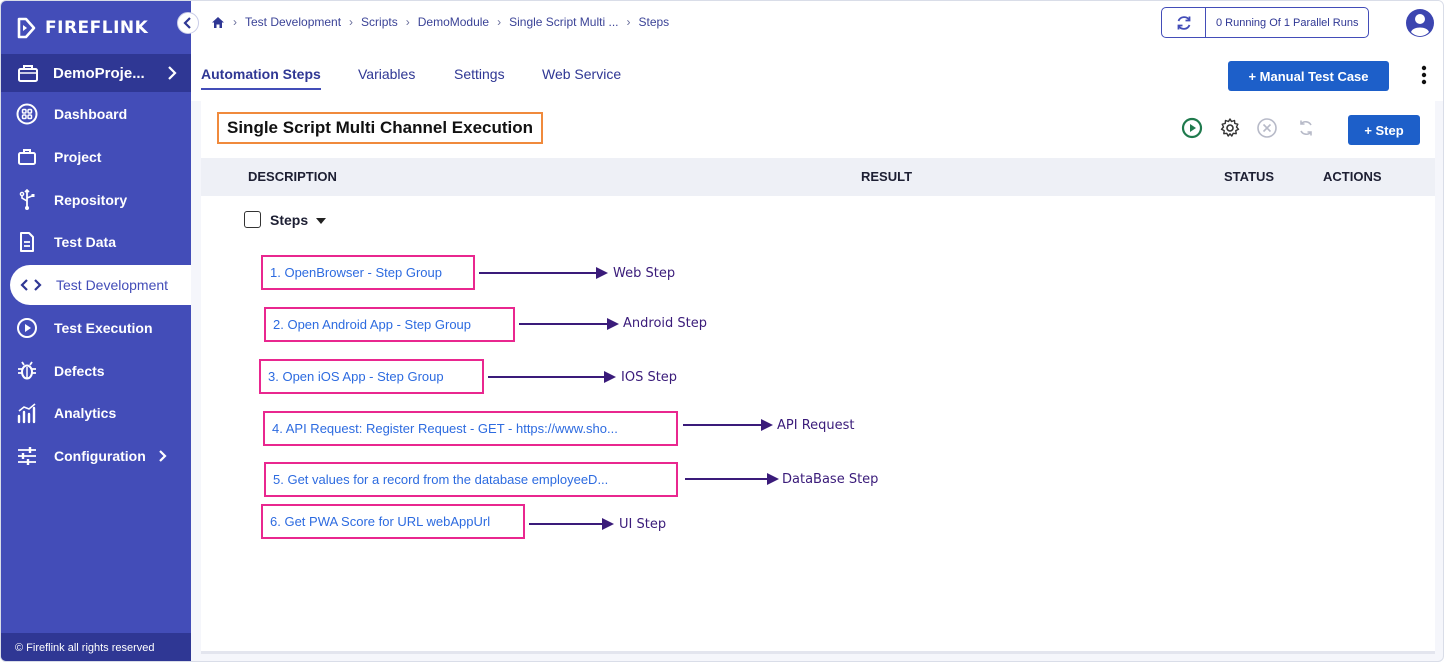 The height and width of the screenshot is (662, 1444). What do you see at coordinates (27, 114) in the screenshot?
I see `dashboard-icon` at bounding box center [27, 114].